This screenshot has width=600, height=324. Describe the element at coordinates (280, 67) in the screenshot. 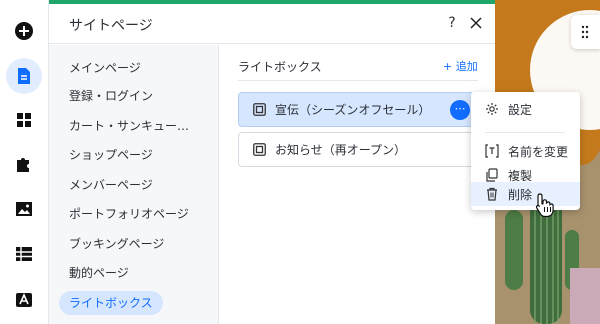

I see `section-title: ライトボックス` at that location.